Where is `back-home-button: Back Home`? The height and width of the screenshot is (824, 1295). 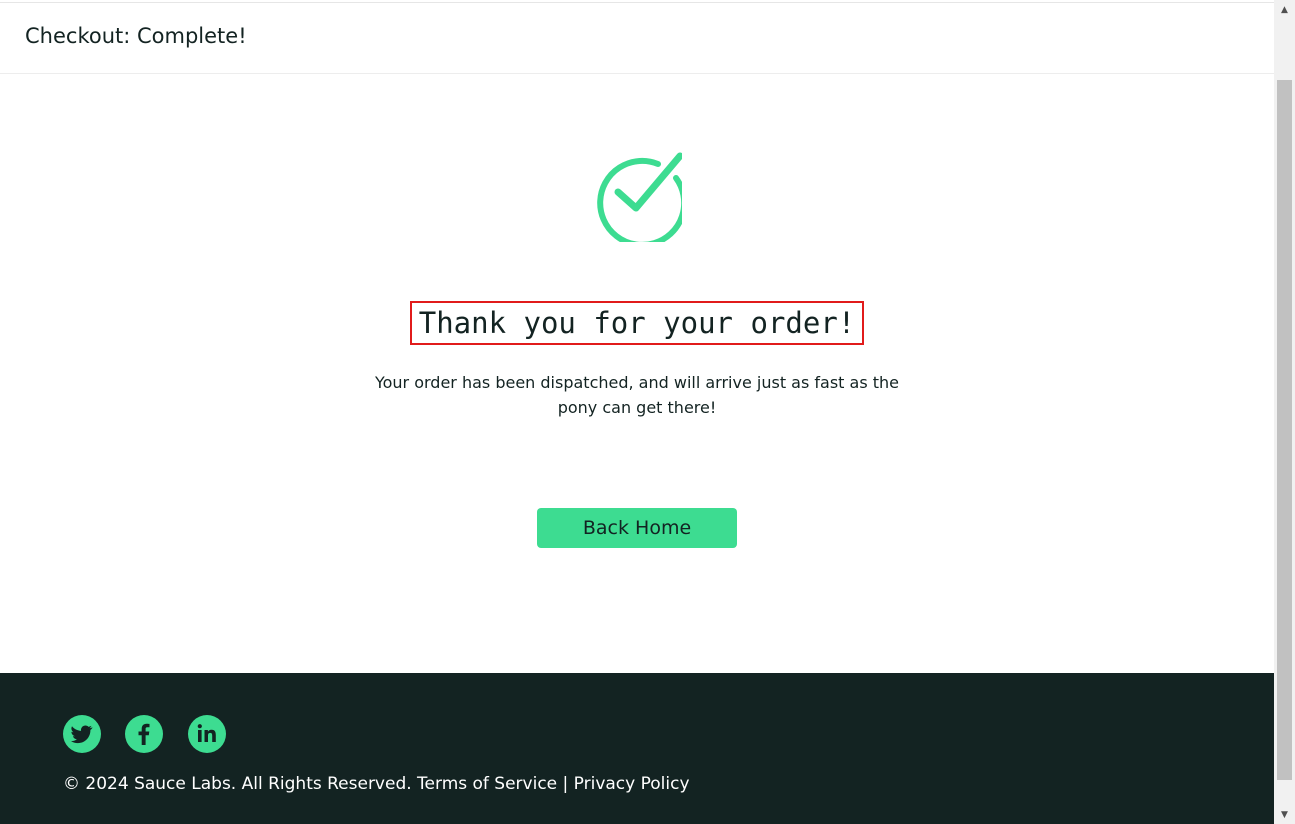 back-home-button: Back Home is located at coordinates (637, 528).